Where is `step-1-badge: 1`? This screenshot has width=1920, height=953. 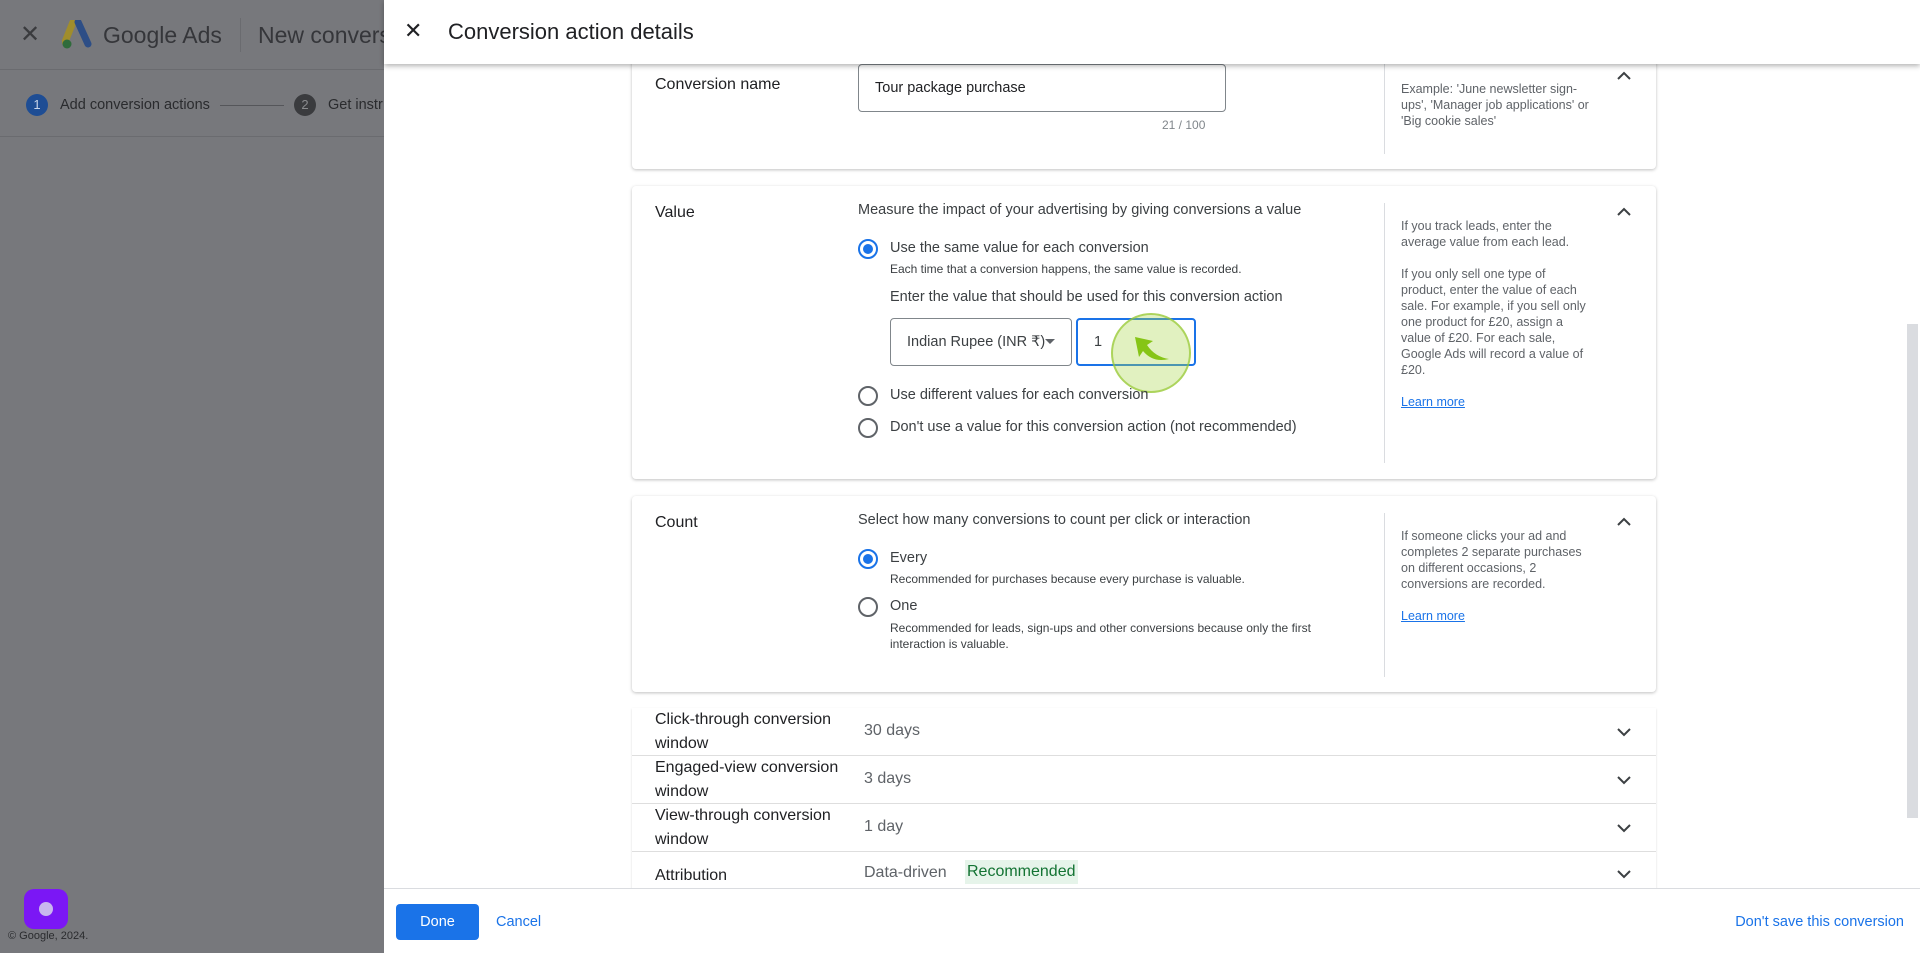
step-1-badge: 1 is located at coordinates (37, 105).